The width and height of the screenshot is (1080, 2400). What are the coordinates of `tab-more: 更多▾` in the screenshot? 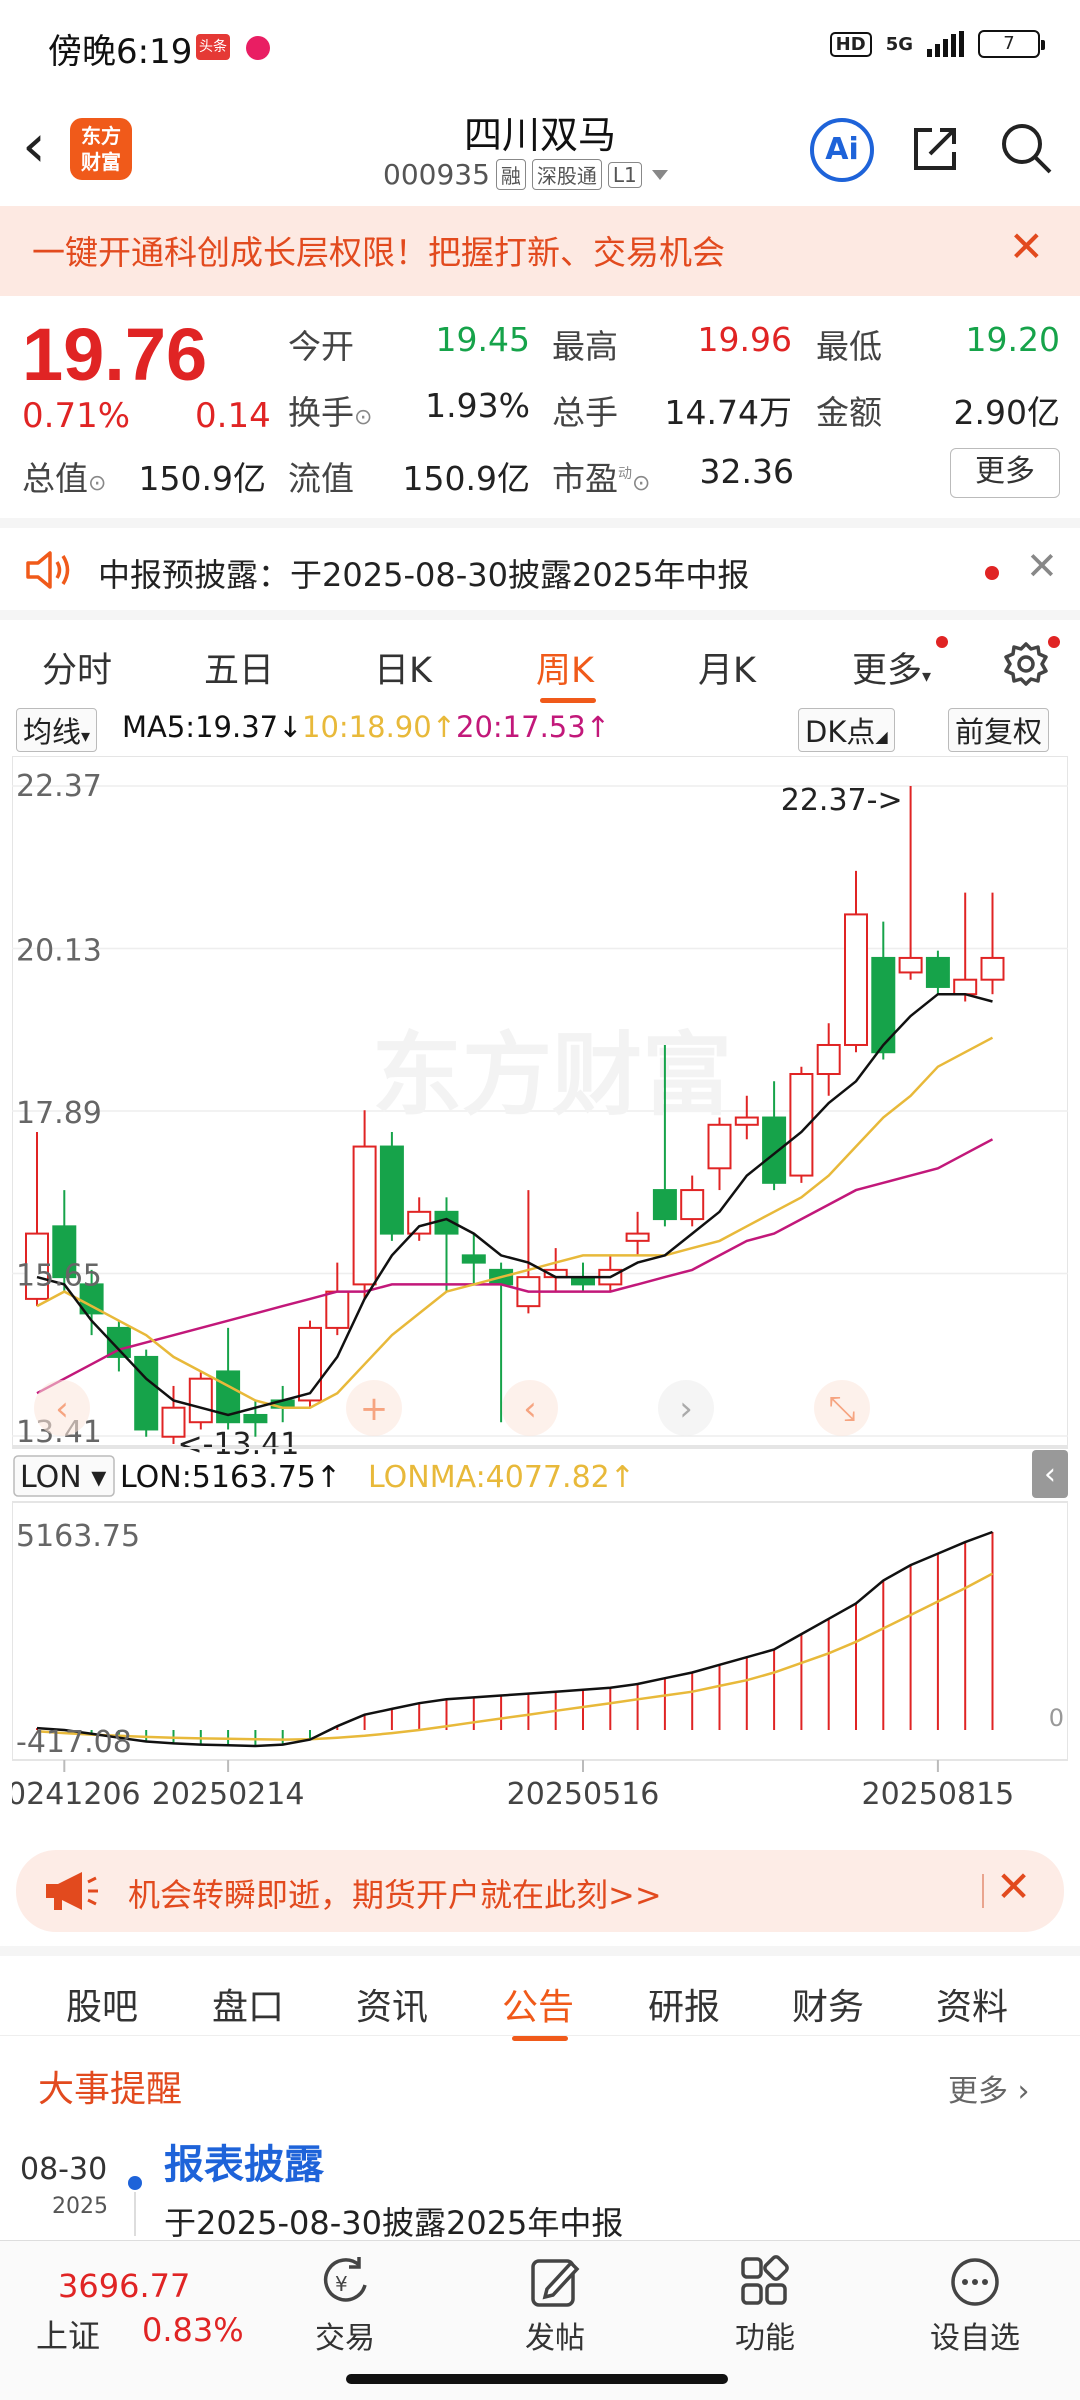 It's located at (891, 667).